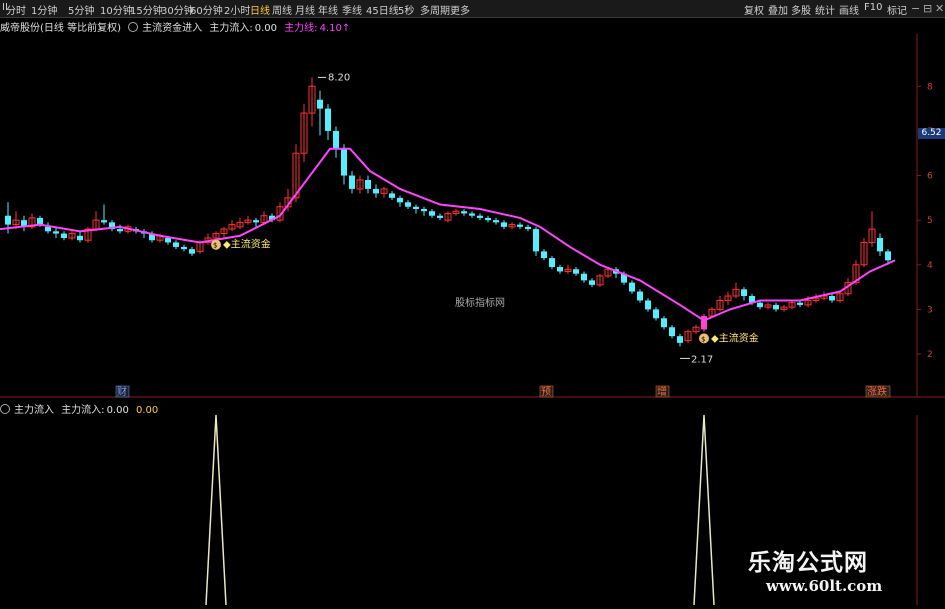 The image size is (945, 609). Describe the element at coordinates (778, 9) in the screenshot. I see `toolbar-button-1: 叠加` at that location.